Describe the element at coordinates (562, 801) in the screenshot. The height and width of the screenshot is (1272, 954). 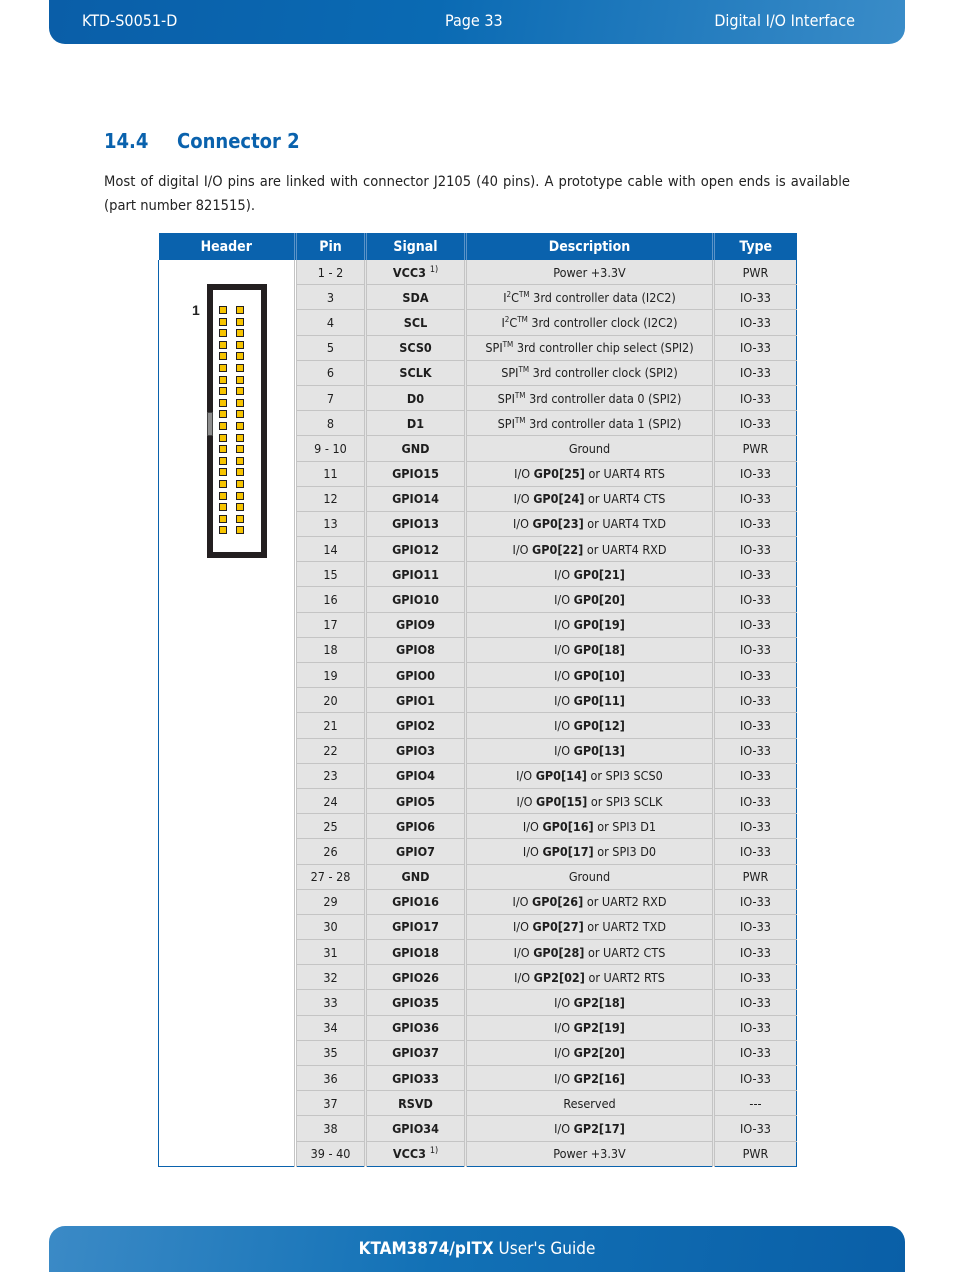
I see `register-name: GP0[15]` at that location.